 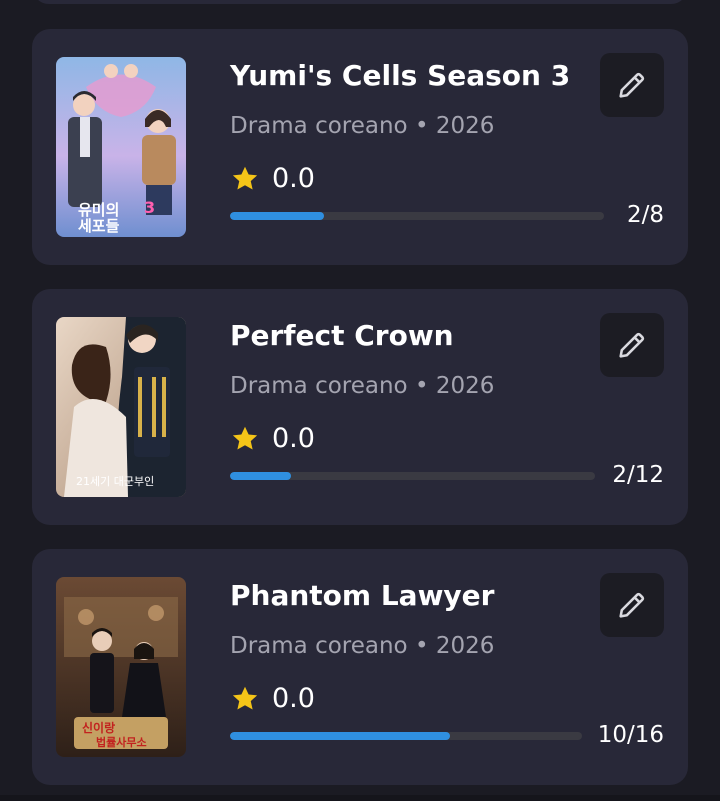 What do you see at coordinates (149, 207) in the screenshot?
I see `svg-text: 3` at bounding box center [149, 207].